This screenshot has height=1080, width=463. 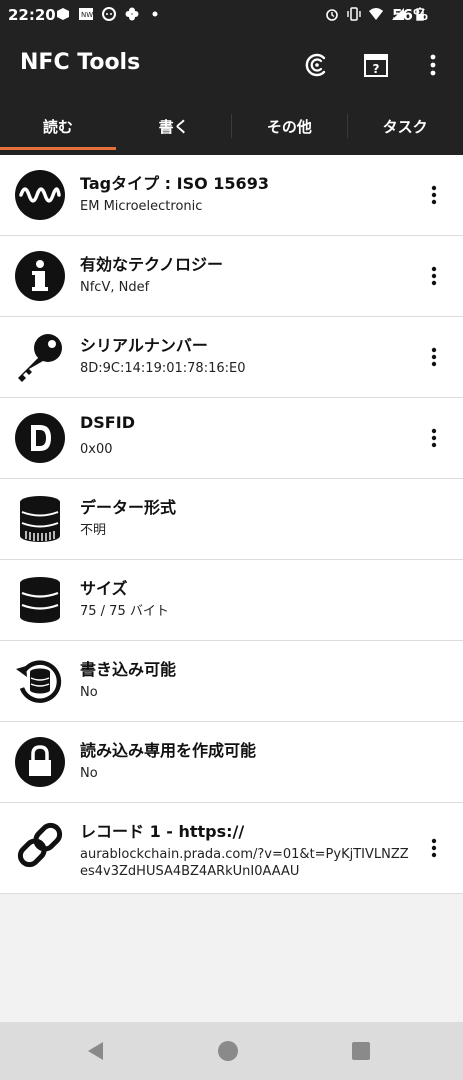 What do you see at coordinates (231, 762) in the screenshot?
I see `list-item-read-only: 読み込み専用を作成可能 No` at bounding box center [231, 762].